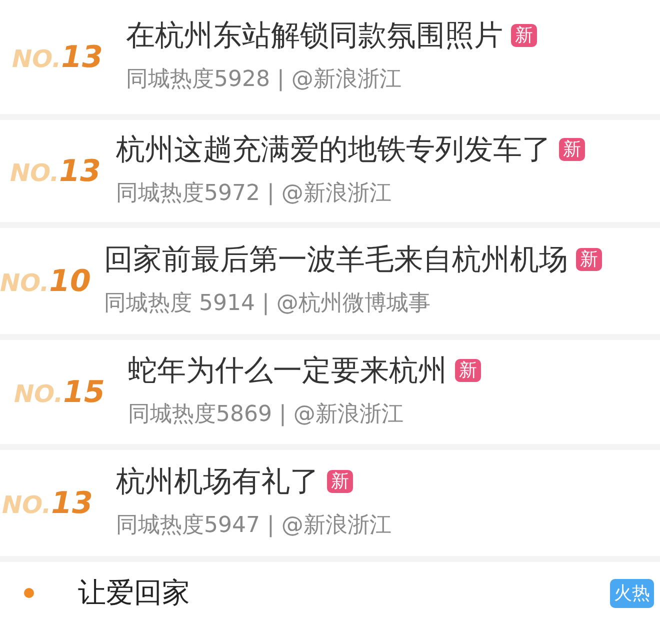 This screenshot has height=640, width=660. I want to click on topic-title: 杭州机场有礼了, so click(217, 481).